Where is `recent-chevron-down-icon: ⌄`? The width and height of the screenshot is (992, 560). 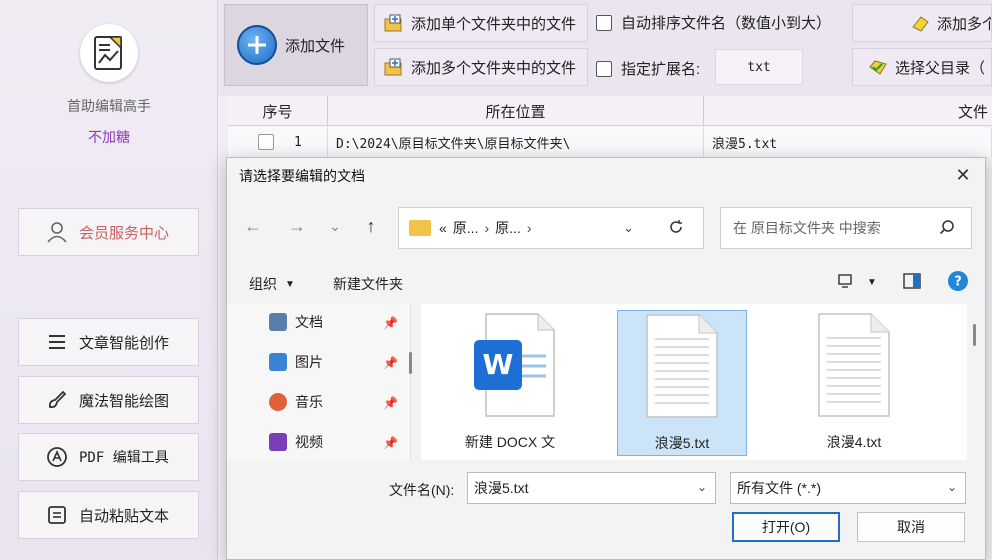
recent-chevron-down-icon: ⌄ is located at coordinates (335, 226).